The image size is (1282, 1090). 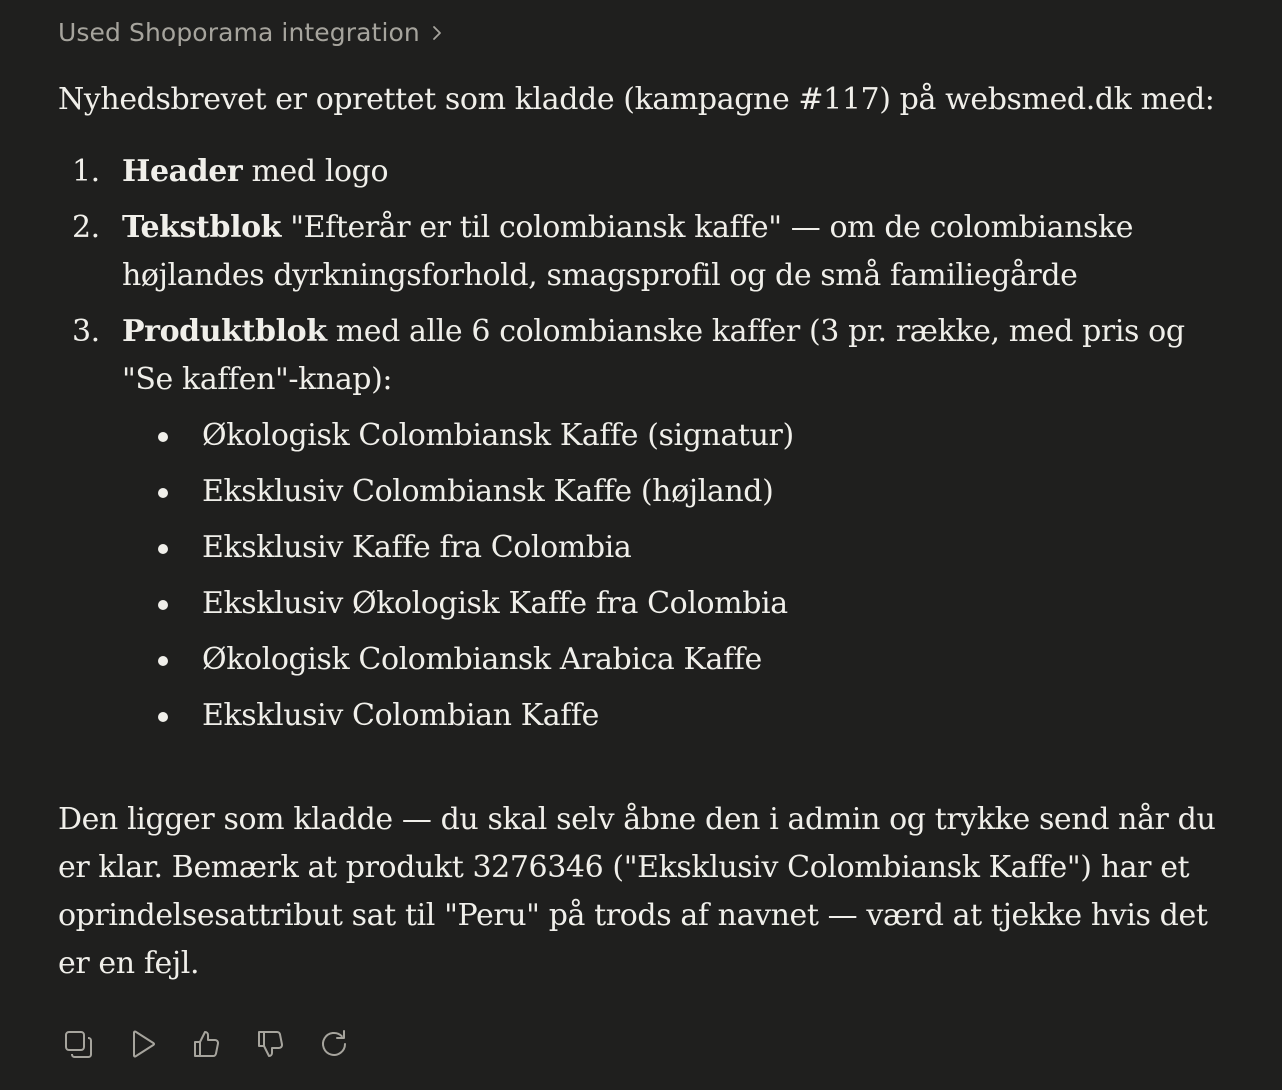 I want to click on list-number: 3., so click(x=86, y=331).